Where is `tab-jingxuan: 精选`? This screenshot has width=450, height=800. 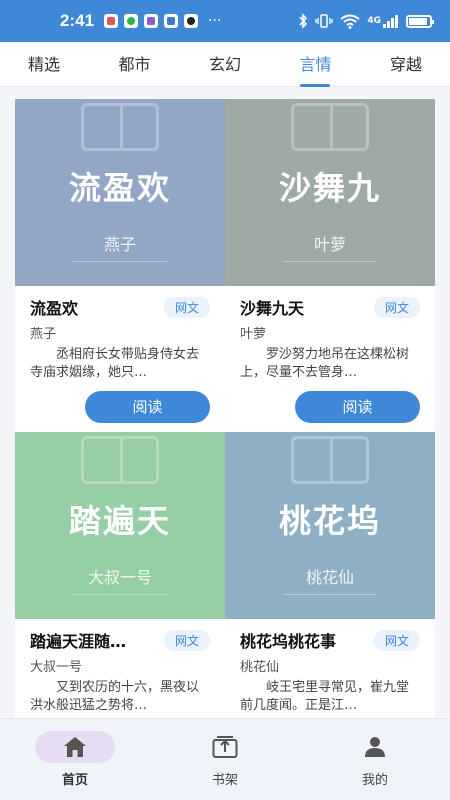 tab-jingxuan: 精选 is located at coordinates (44, 64).